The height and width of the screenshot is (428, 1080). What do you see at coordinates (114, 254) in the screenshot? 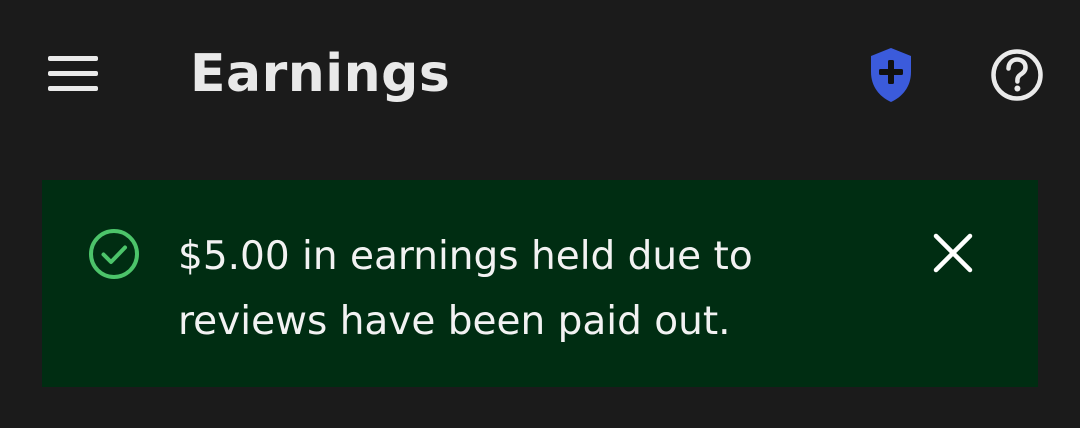
I see `check-circle-icon` at bounding box center [114, 254].